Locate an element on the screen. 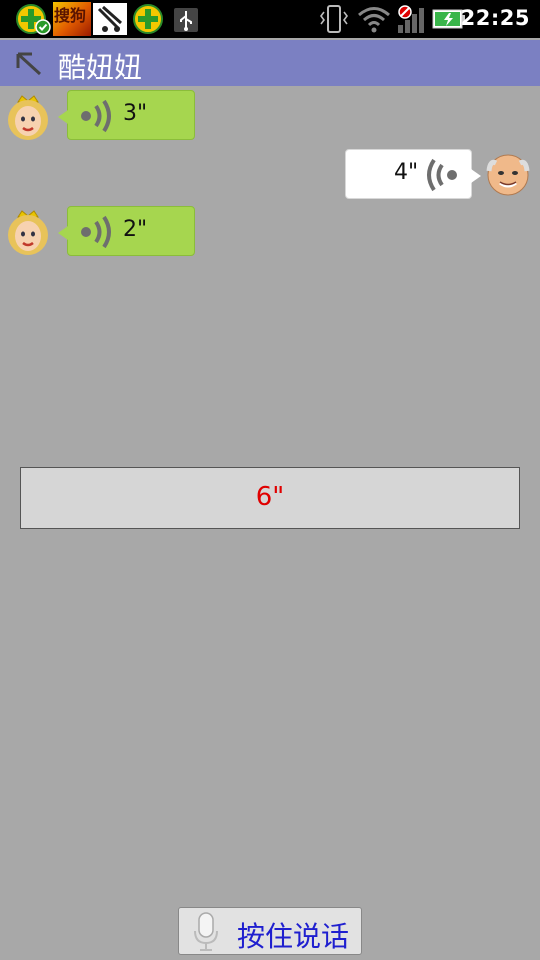 The width and height of the screenshot is (540, 960). app-plus-check-icon is located at coordinates (33, 19).